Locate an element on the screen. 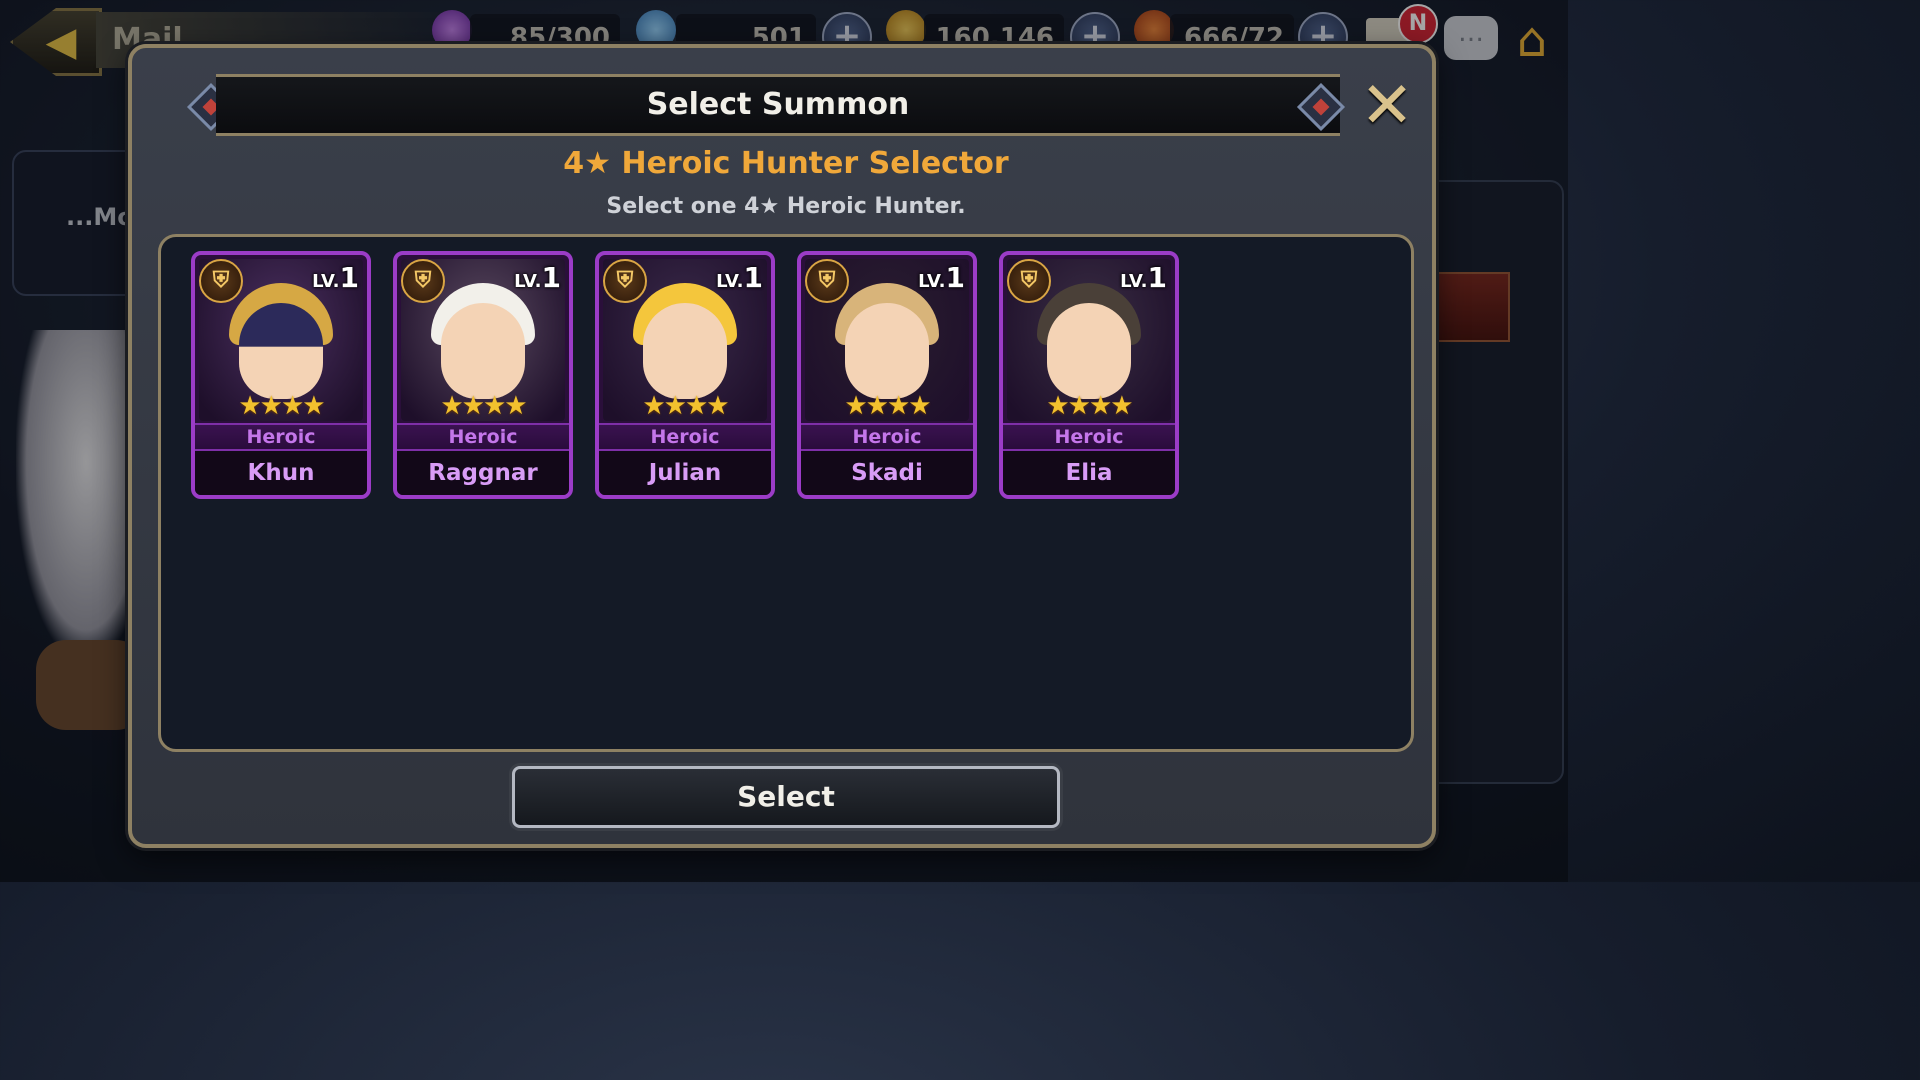 Image resolution: width=1920 pixels, height=1080 pixels. hunter-card: ⛨ LV.1 ★★★★ Heroic Skadi is located at coordinates (887, 375).